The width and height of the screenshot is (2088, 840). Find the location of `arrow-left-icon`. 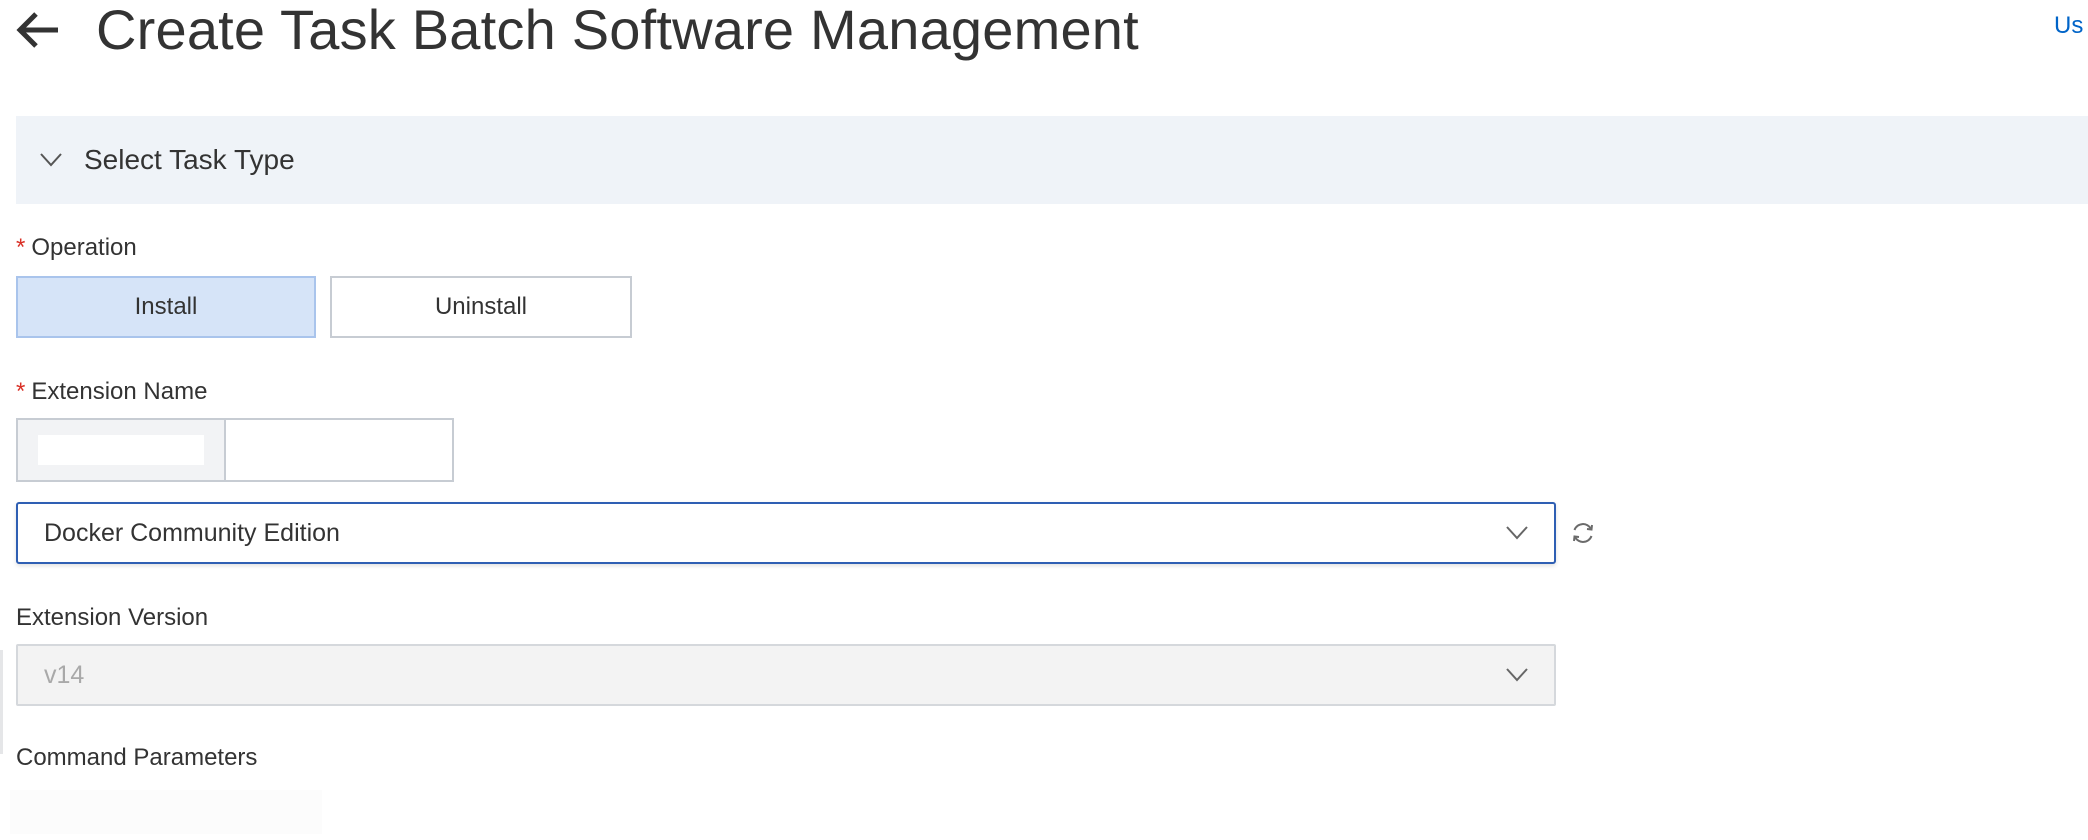

arrow-left-icon is located at coordinates (37, 30).